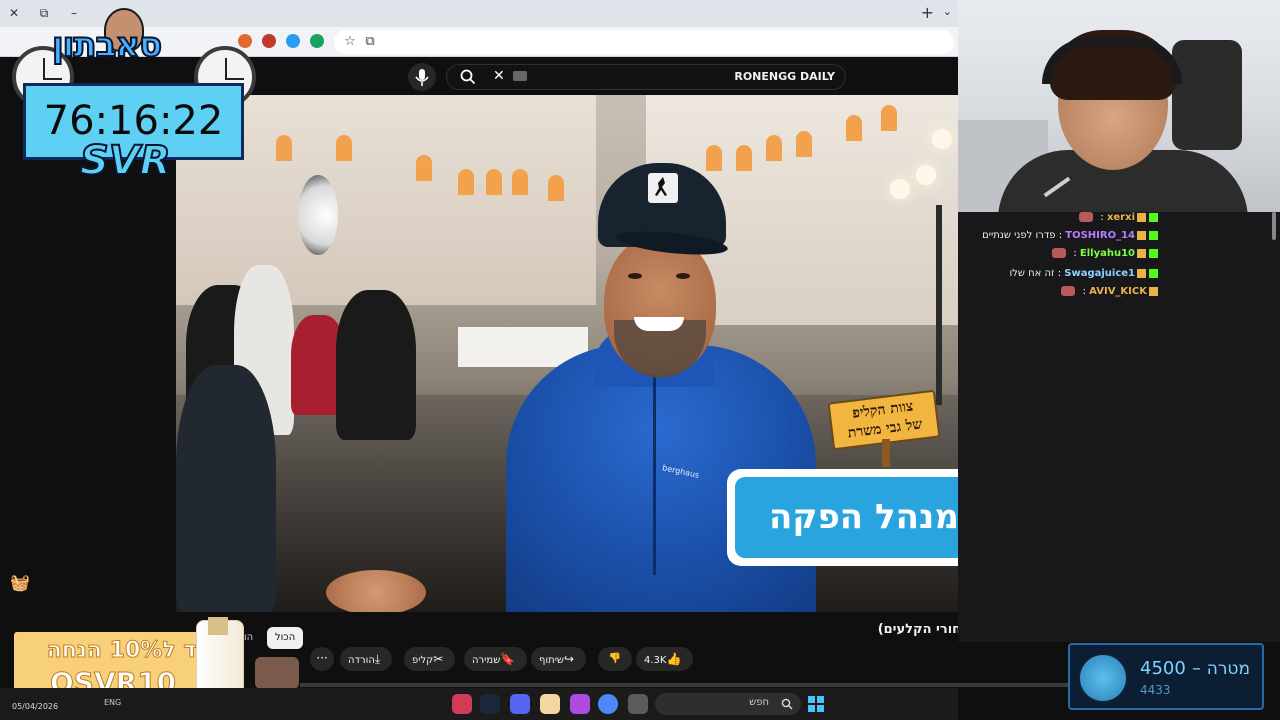 Image resolution: width=1280 pixels, height=720 pixels. What do you see at coordinates (927, 12) in the screenshot?
I see `new-tab-button: +` at bounding box center [927, 12].